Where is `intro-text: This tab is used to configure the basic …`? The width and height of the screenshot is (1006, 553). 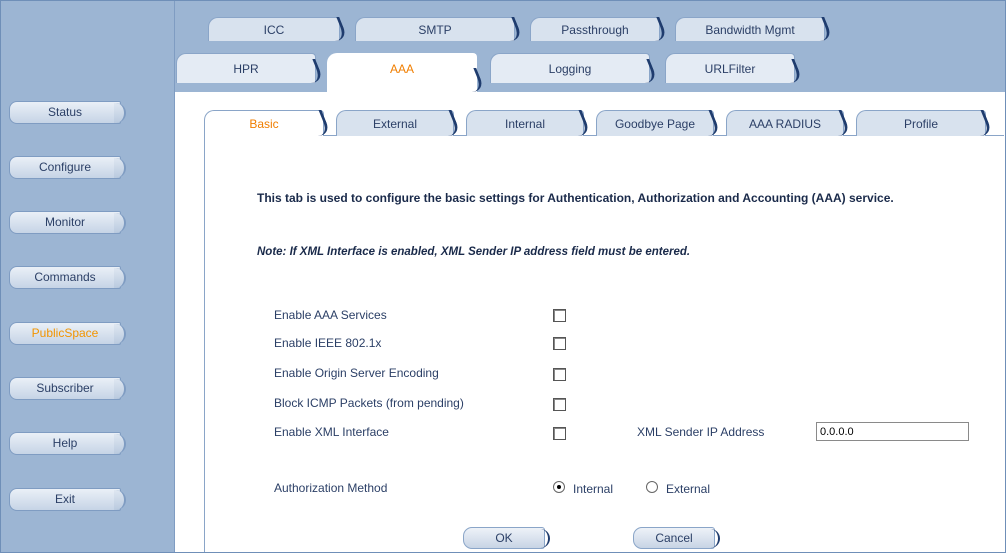 intro-text: This tab is used to configure the basic … is located at coordinates (575, 198).